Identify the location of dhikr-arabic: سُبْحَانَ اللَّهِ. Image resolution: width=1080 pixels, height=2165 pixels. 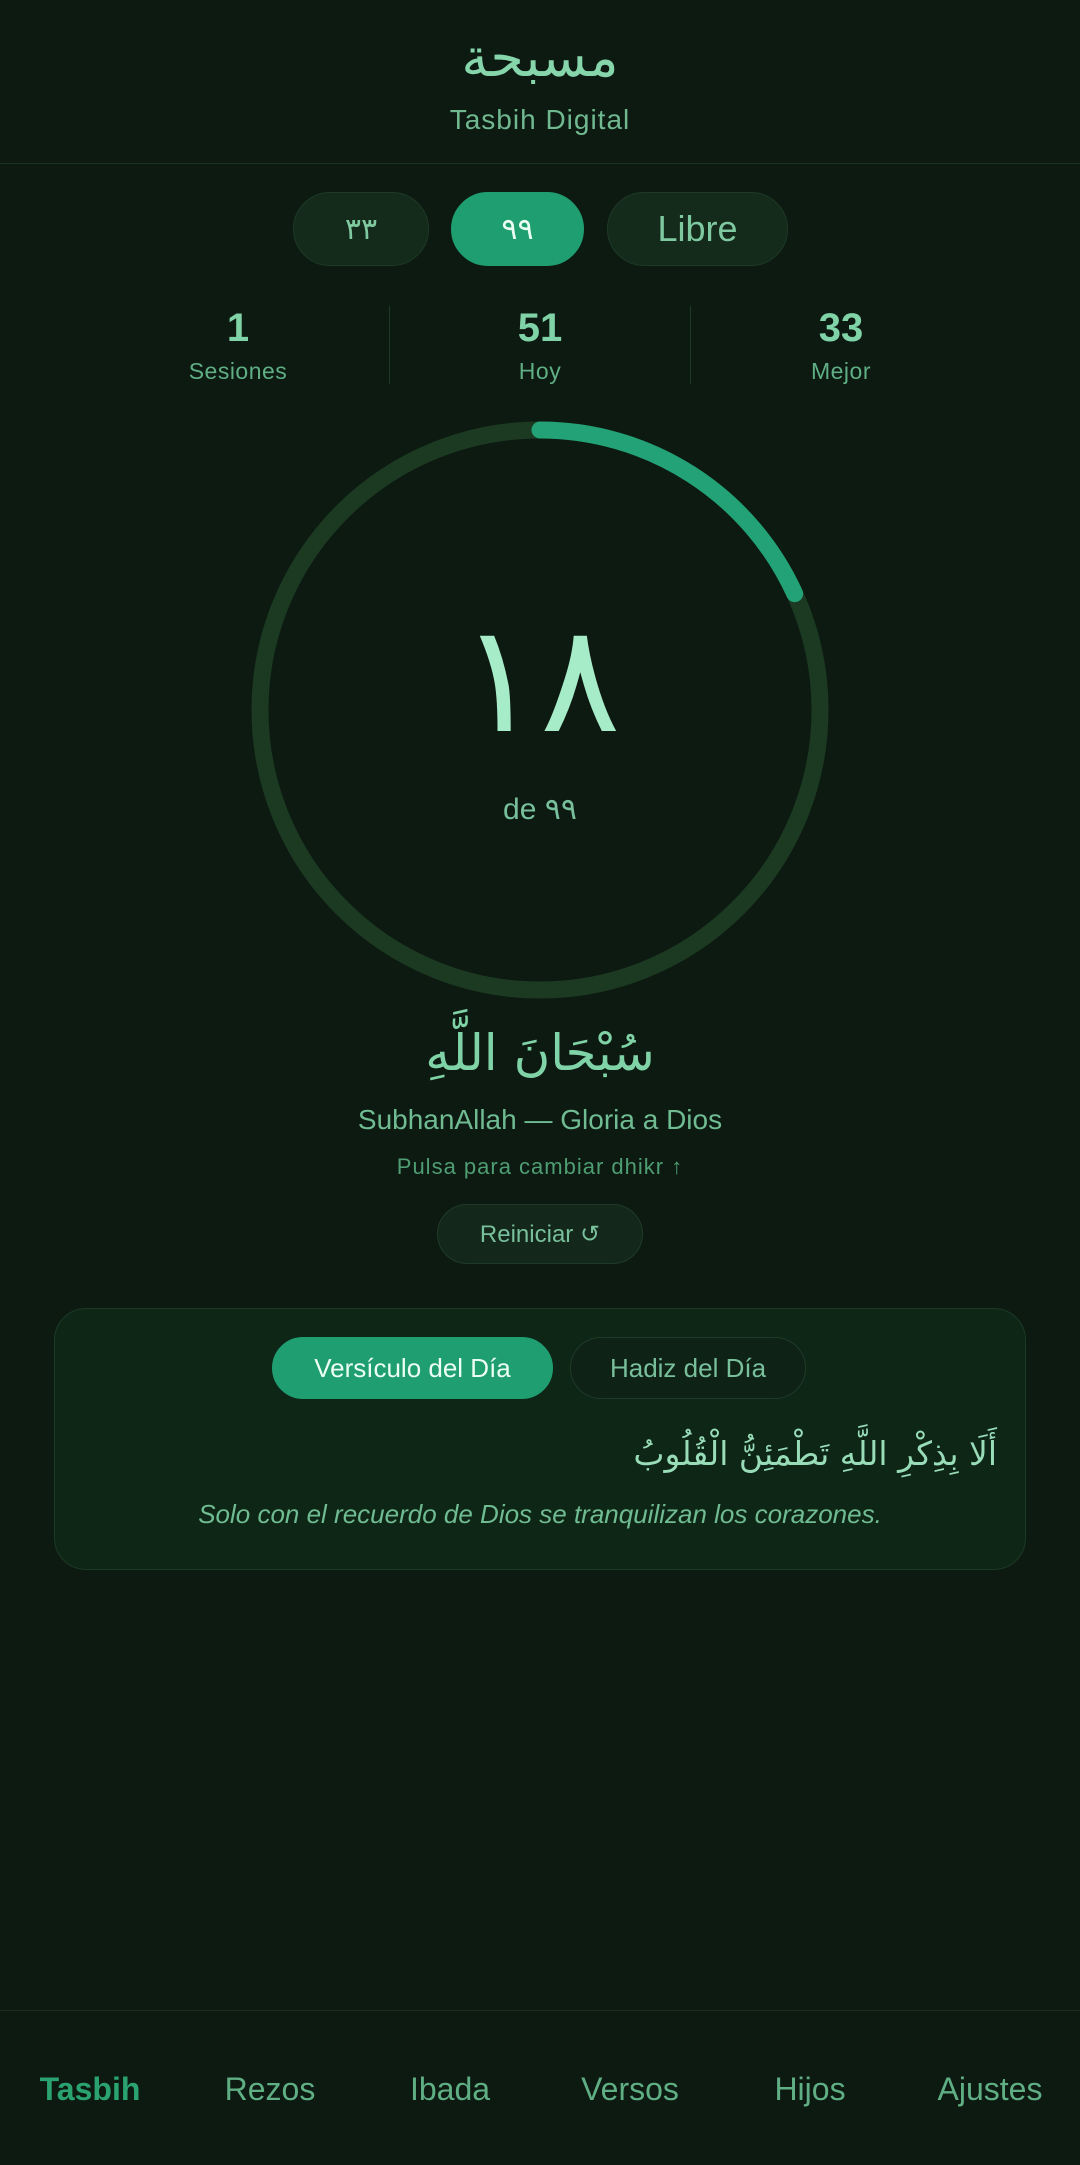
(540, 1053).